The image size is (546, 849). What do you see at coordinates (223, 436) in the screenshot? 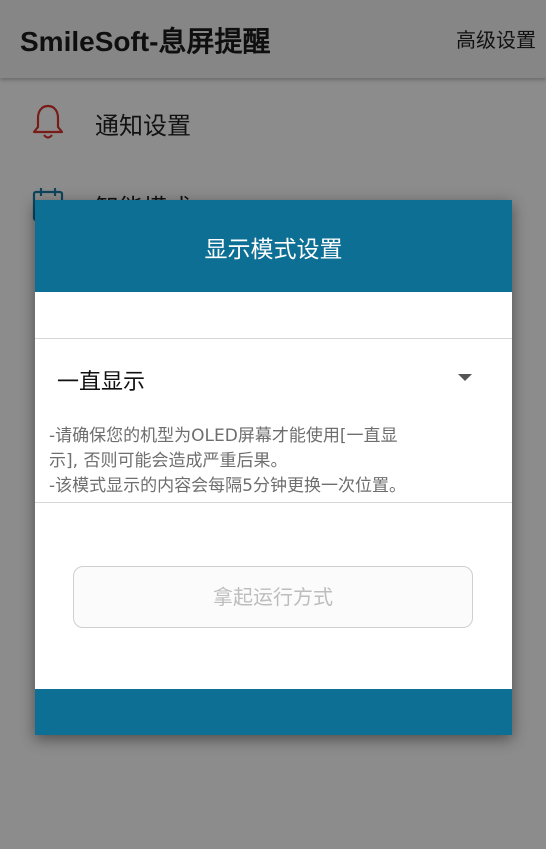
I see `warning-line: -请确保您的机型为OLED屏幕才能使用[一直显` at bounding box center [223, 436].